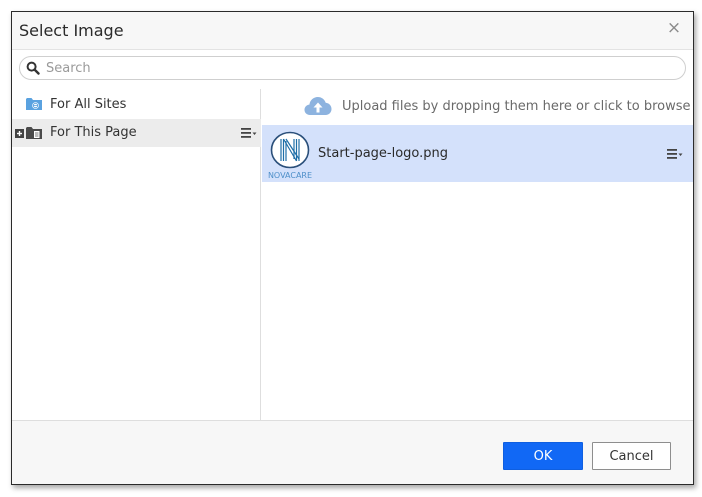 This screenshot has height=497, width=702. I want to click on site-folder-icon, so click(34, 104).